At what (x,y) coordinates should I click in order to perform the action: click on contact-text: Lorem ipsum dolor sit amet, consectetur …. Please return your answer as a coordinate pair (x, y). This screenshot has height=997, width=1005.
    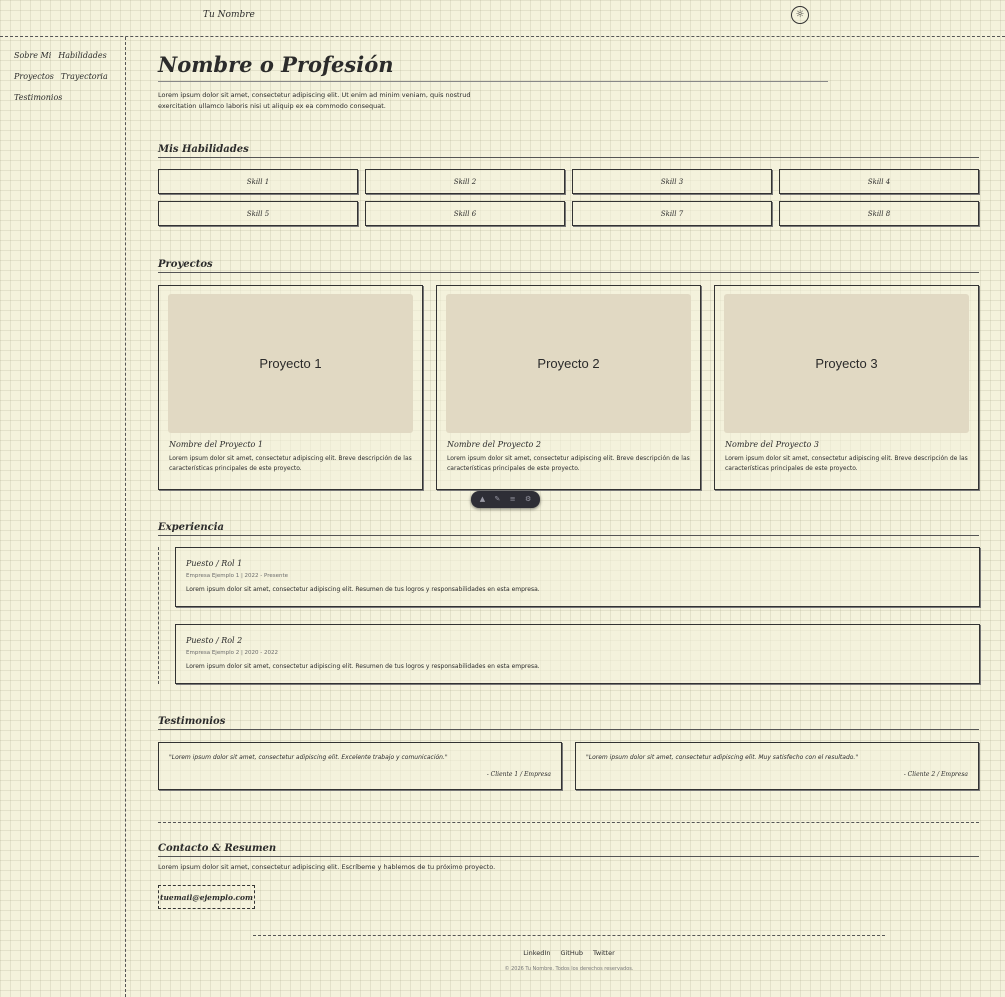
    Looking at the image, I should click on (327, 867).